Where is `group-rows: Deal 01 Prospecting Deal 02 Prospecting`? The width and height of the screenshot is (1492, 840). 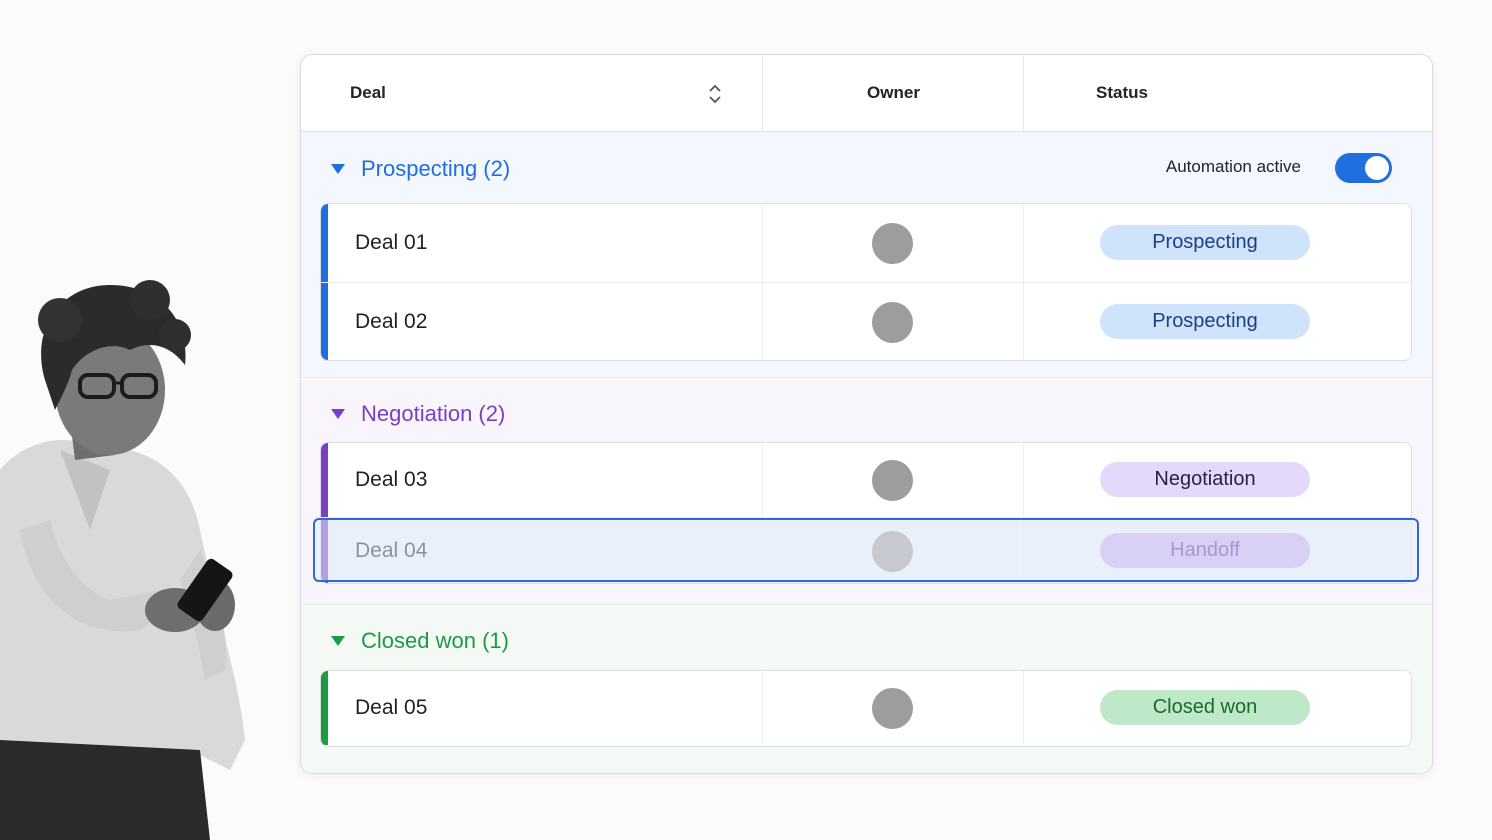 group-rows: Deal 01 Prospecting Deal 02 Prospecting is located at coordinates (866, 282).